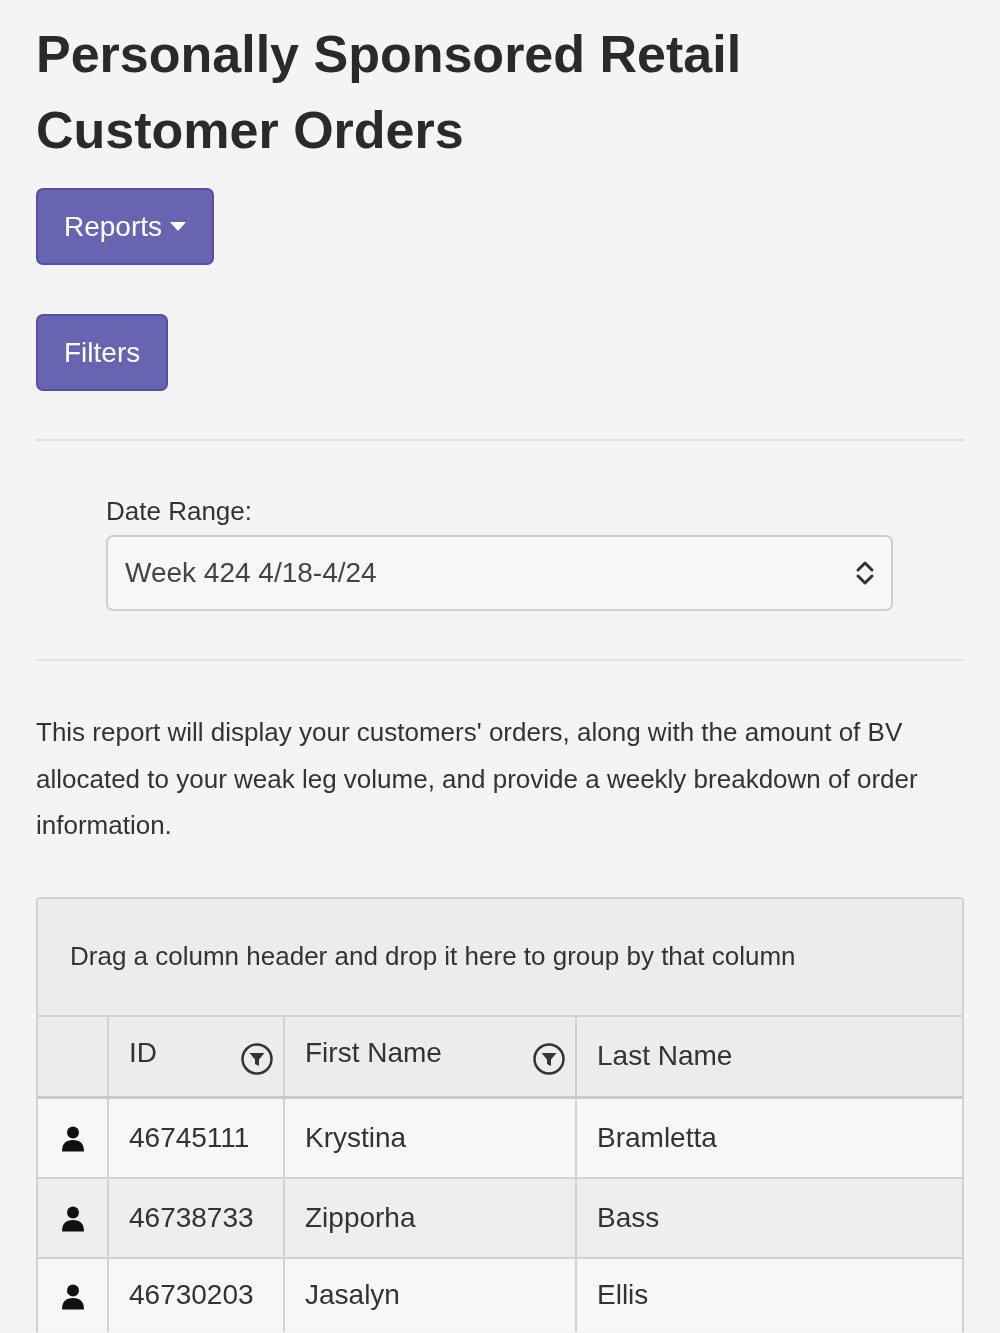 The width and height of the screenshot is (1000, 1333). I want to click on date-range-label: Date Range:, so click(179, 511).